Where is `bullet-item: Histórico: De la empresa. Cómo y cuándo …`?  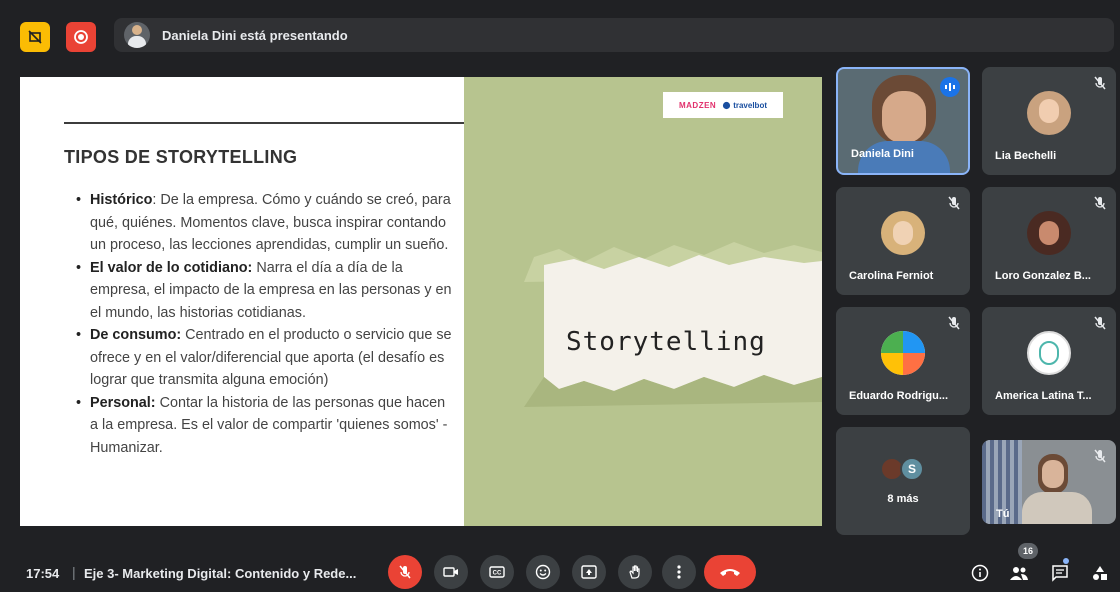 bullet-item: Histórico: De la empresa. Cómo y cuándo … is located at coordinates (266, 223).